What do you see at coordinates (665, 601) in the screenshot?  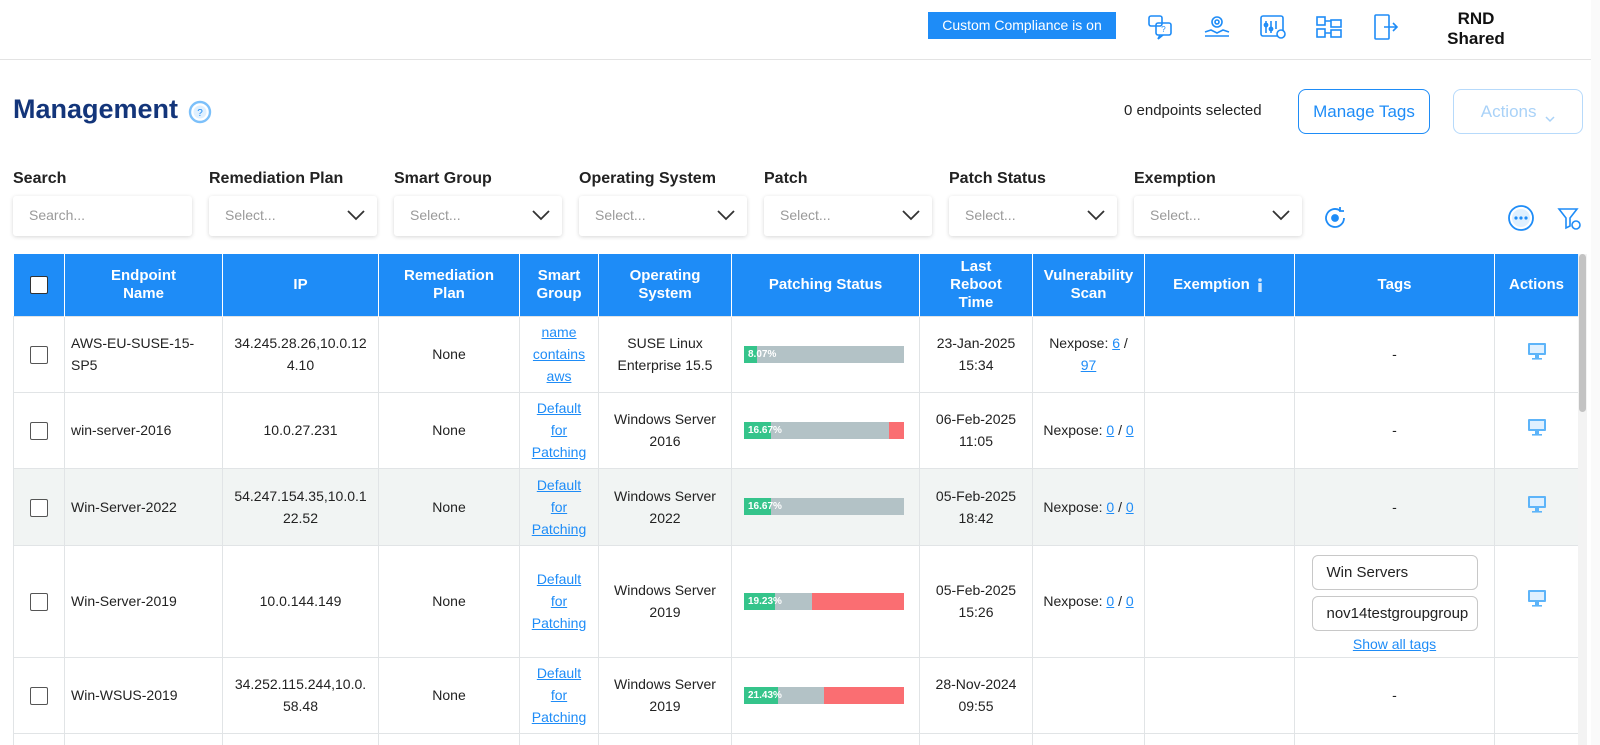 I see `os-cell: Windows Server 2019` at bounding box center [665, 601].